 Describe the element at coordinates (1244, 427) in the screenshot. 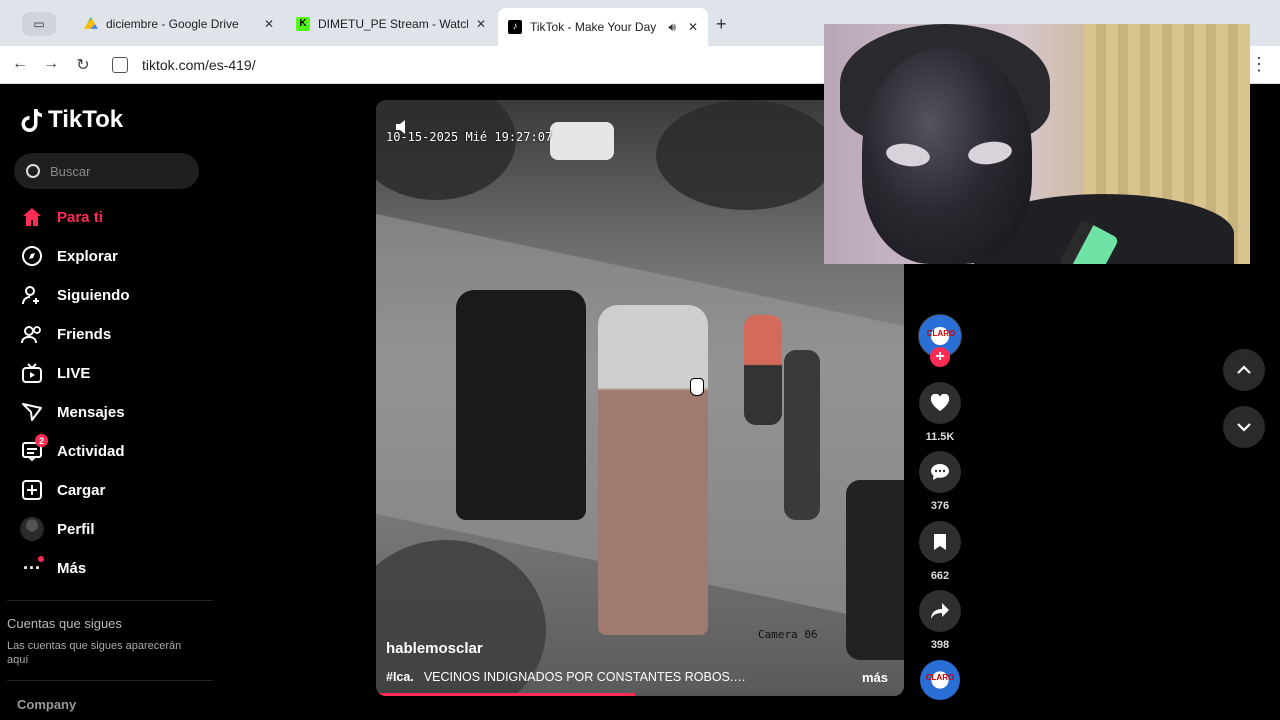

I see `next-video-button` at that location.